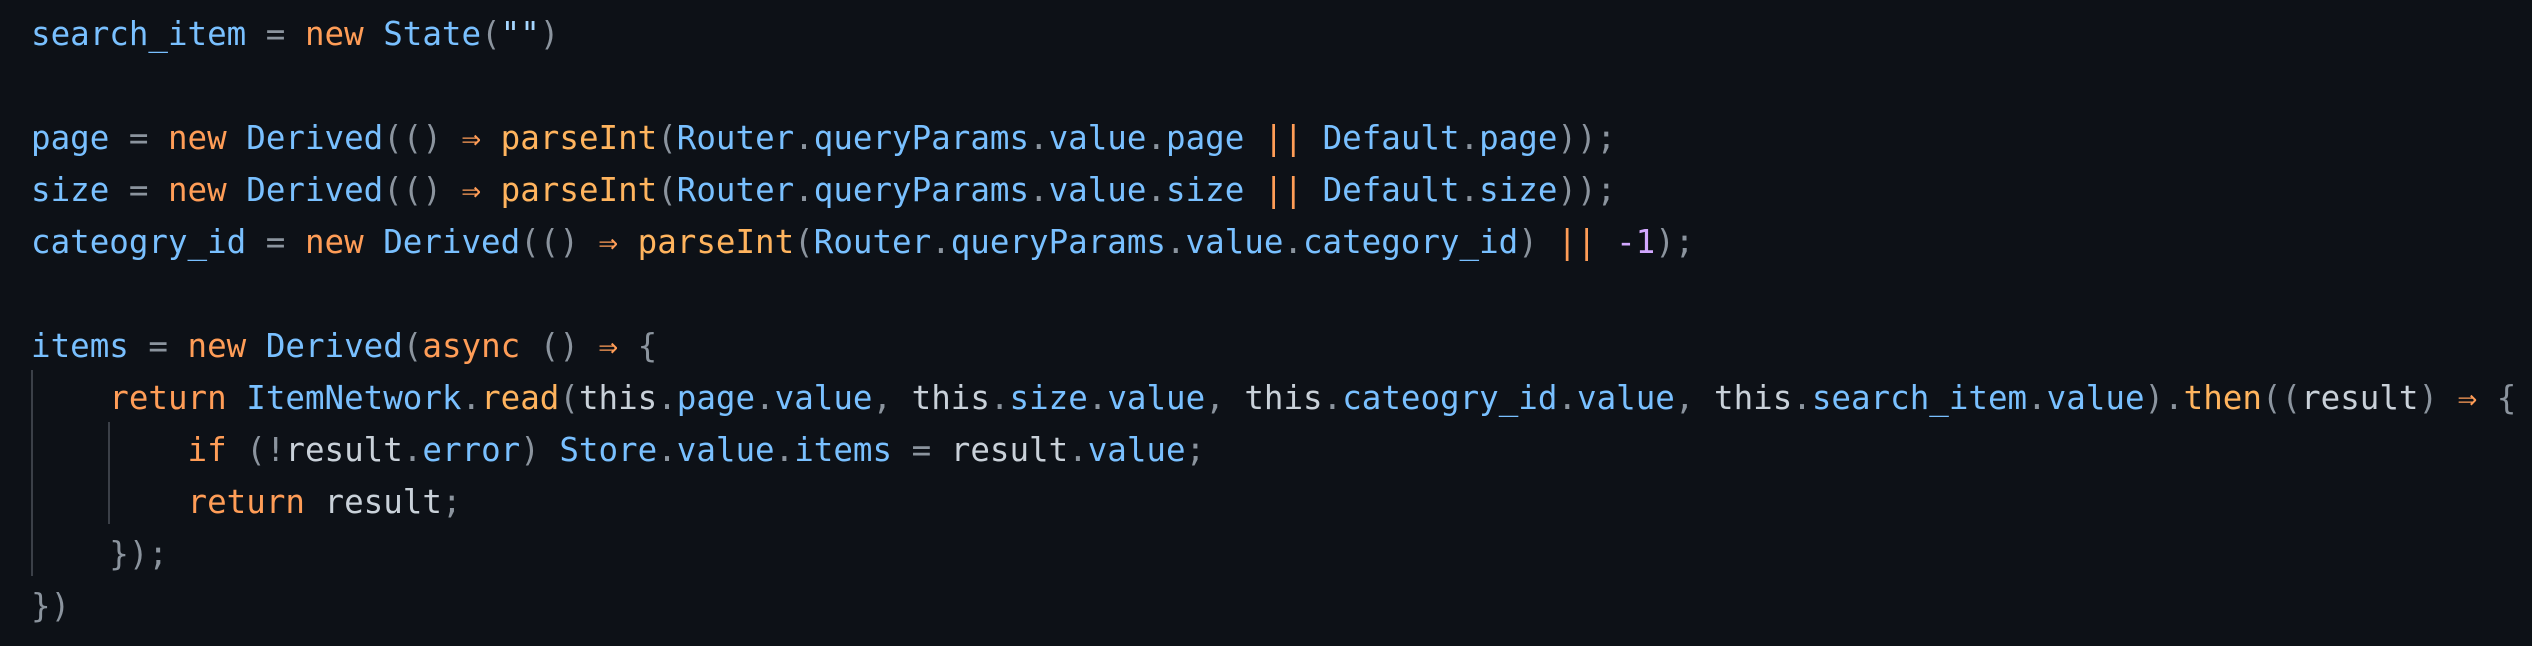  Describe the element at coordinates (1518, 190) in the screenshot. I see `code-token-property: size` at that location.